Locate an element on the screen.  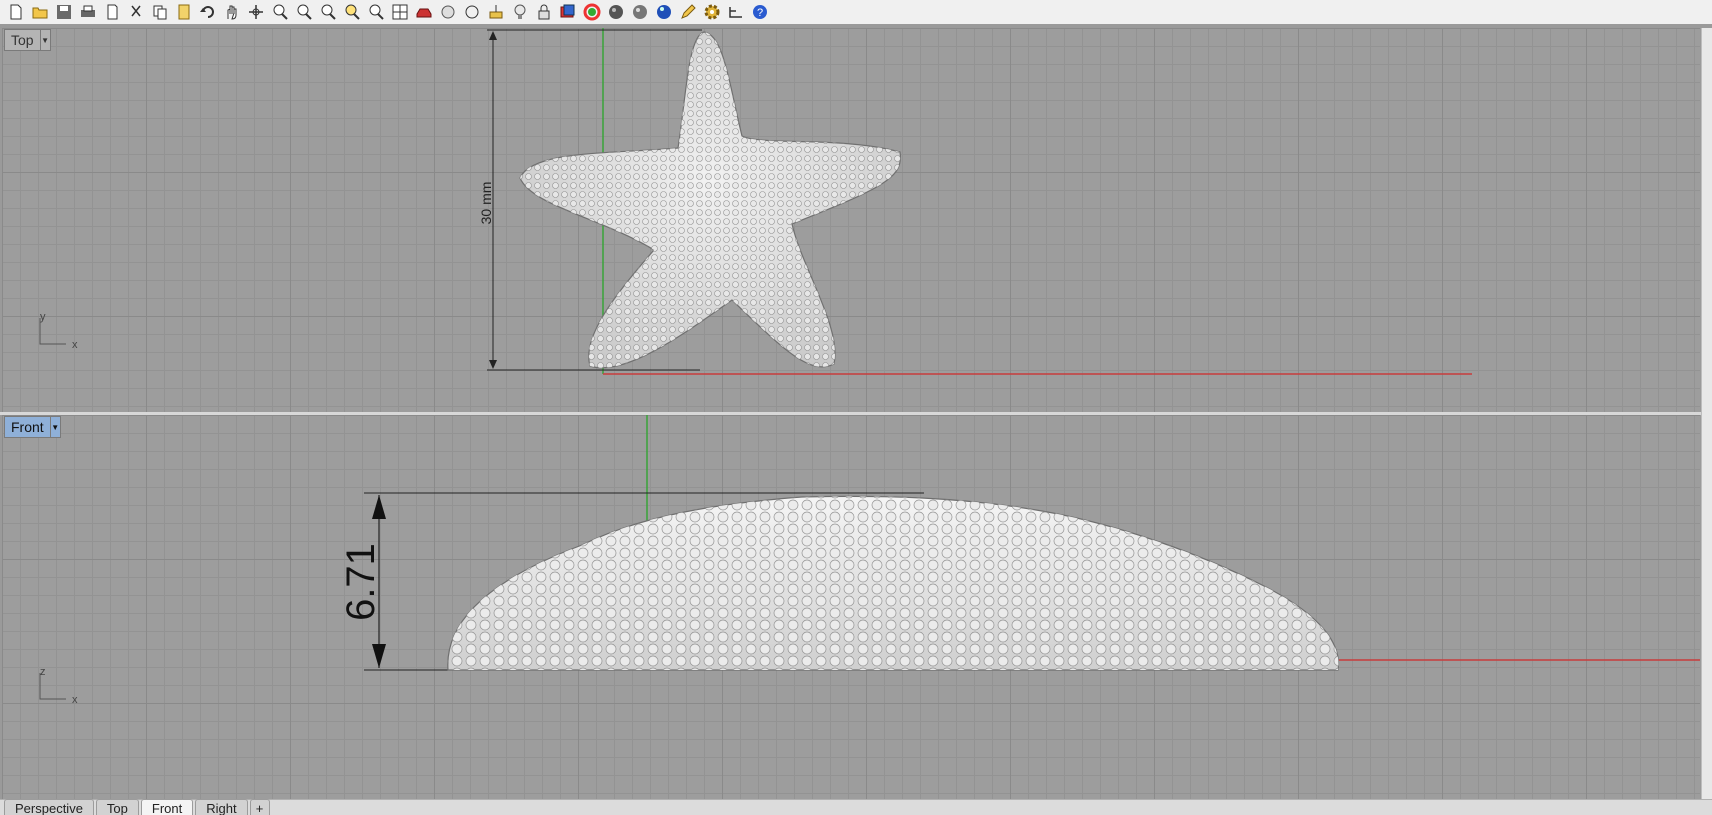
zoom-icon is located at coordinates (280, 12).